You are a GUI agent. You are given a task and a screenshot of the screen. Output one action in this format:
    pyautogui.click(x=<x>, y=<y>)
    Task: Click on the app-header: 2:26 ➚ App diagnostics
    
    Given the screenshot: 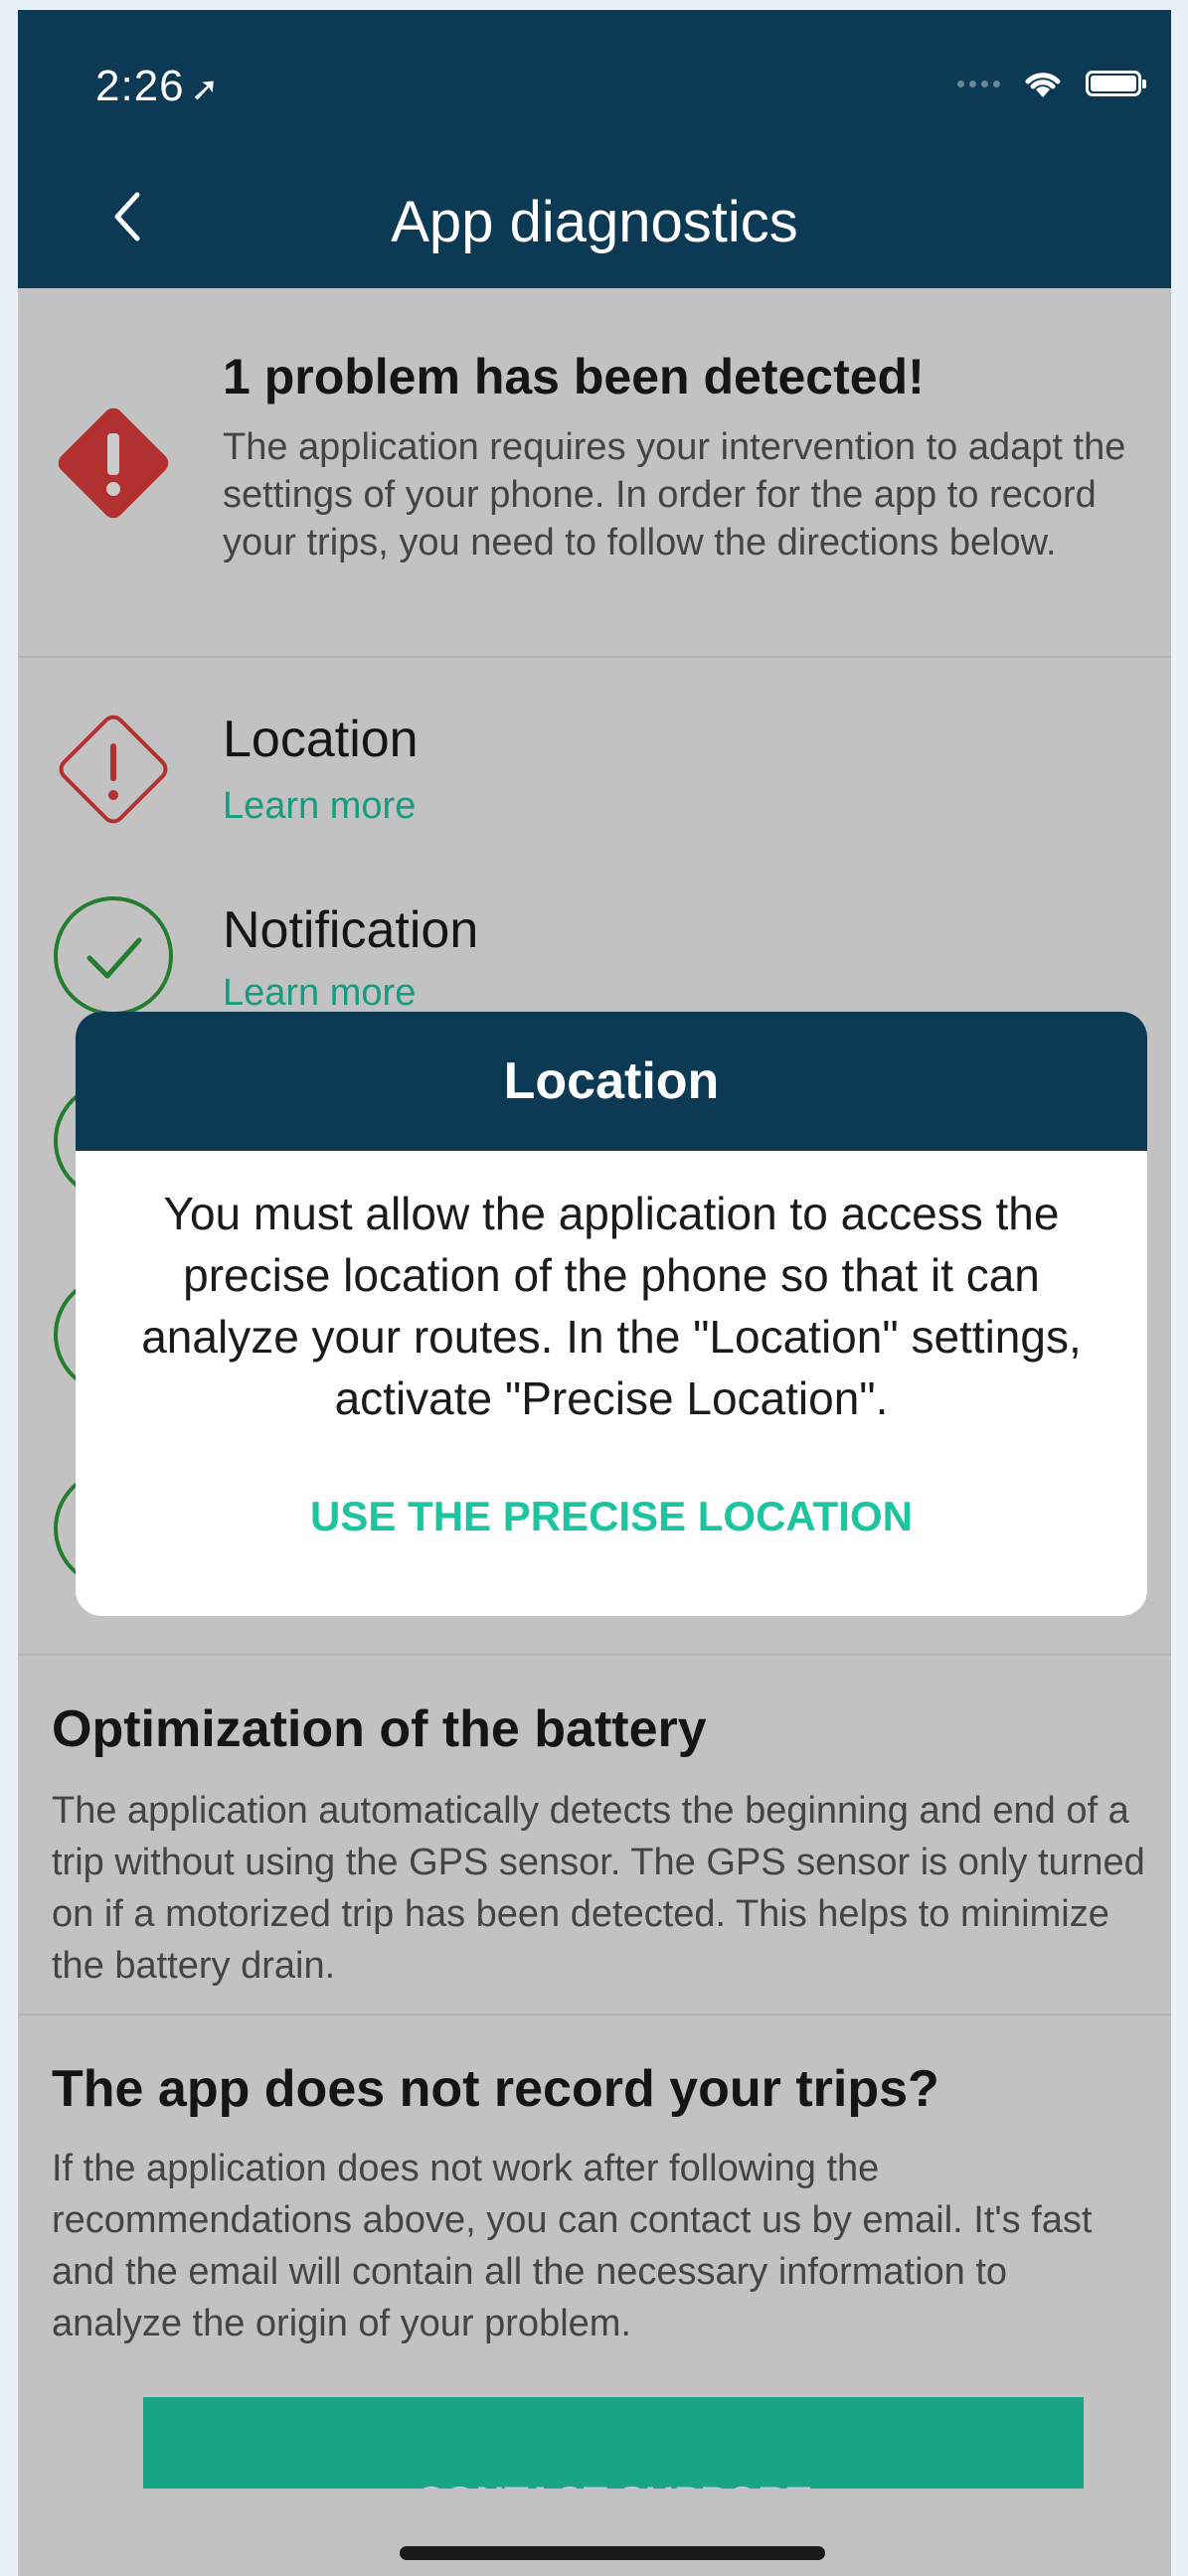 What is the action you would take?
    pyautogui.click(x=594, y=149)
    